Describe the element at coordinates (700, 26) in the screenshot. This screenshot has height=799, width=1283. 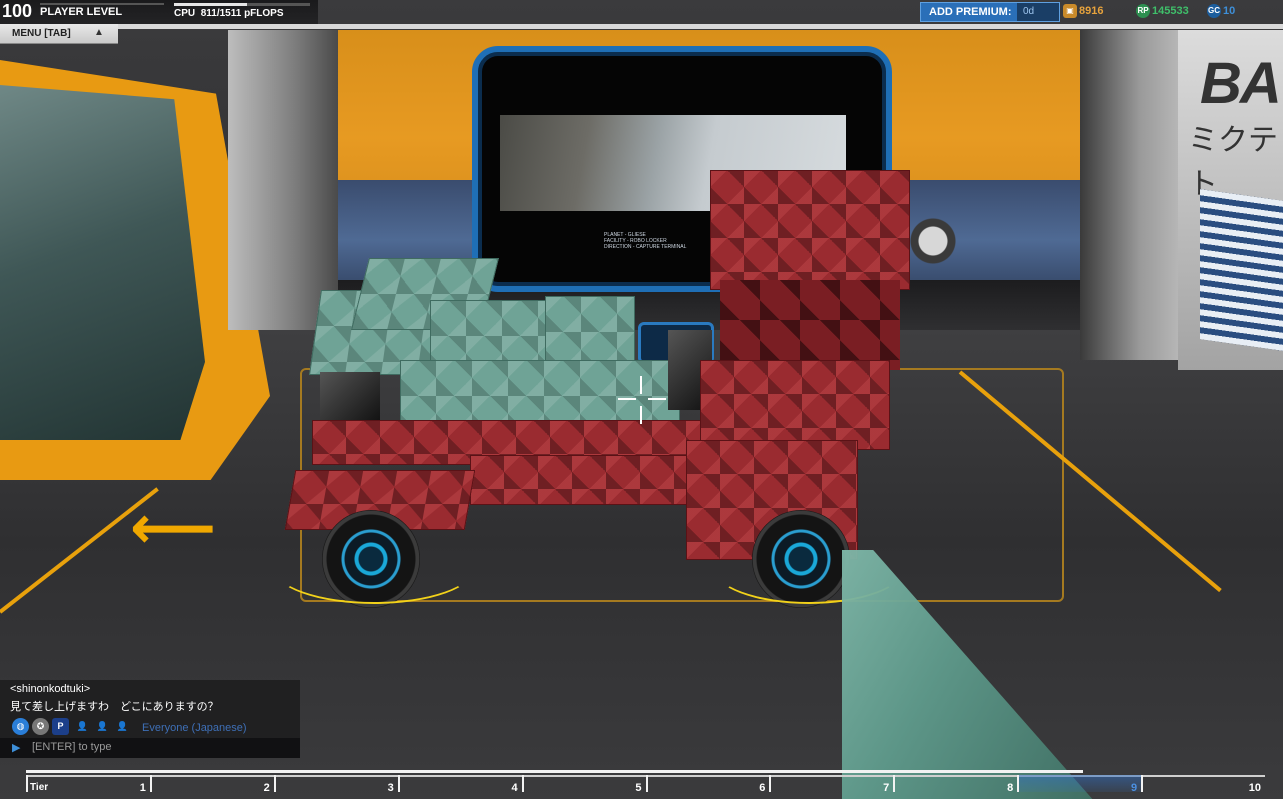
I see `hud-divider` at that location.